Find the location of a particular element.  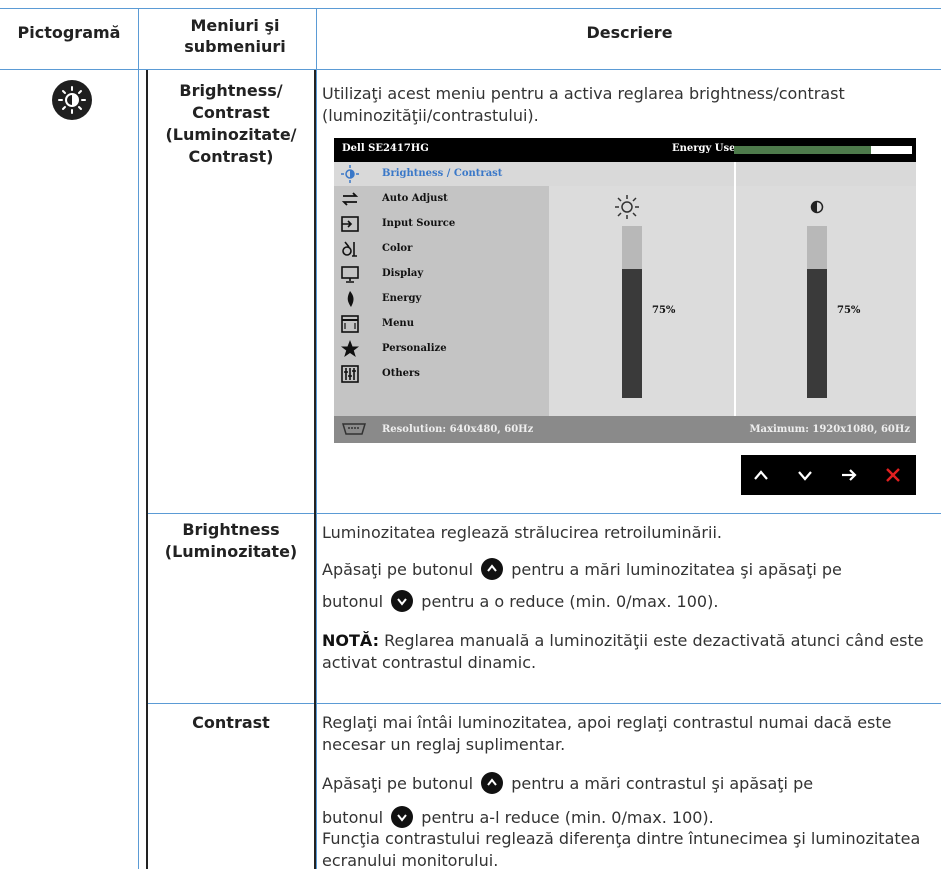

row3-p2d: pentru a-l reduce (min. 0/max. 100). is located at coordinates (567, 817).